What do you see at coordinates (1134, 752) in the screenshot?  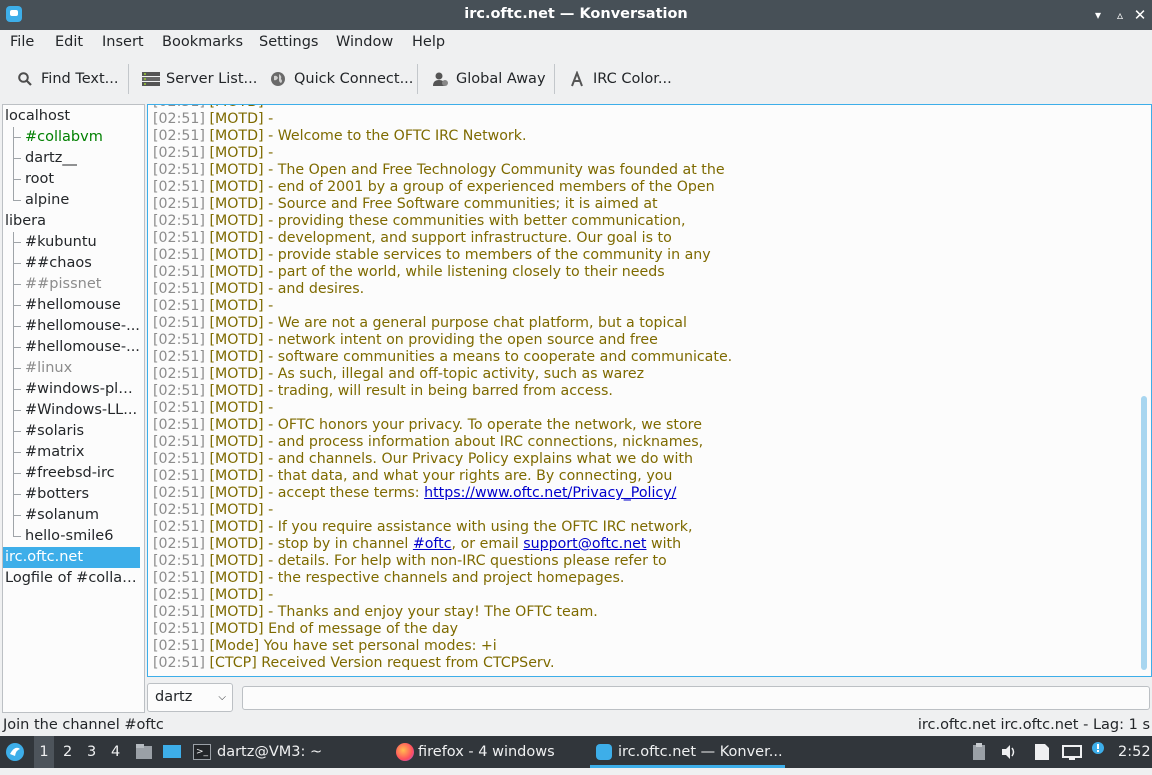 I see `clock: 2:52` at bounding box center [1134, 752].